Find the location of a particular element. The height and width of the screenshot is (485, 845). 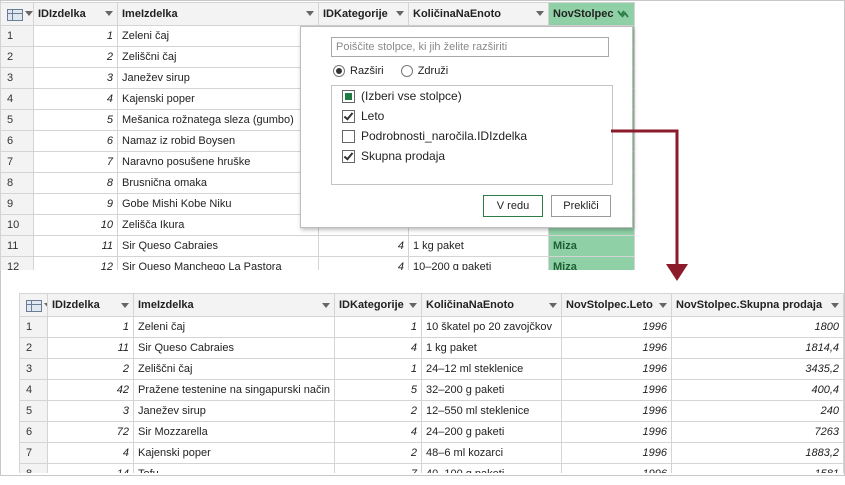

cancel-button: Prekliči is located at coordinates (581, 206).